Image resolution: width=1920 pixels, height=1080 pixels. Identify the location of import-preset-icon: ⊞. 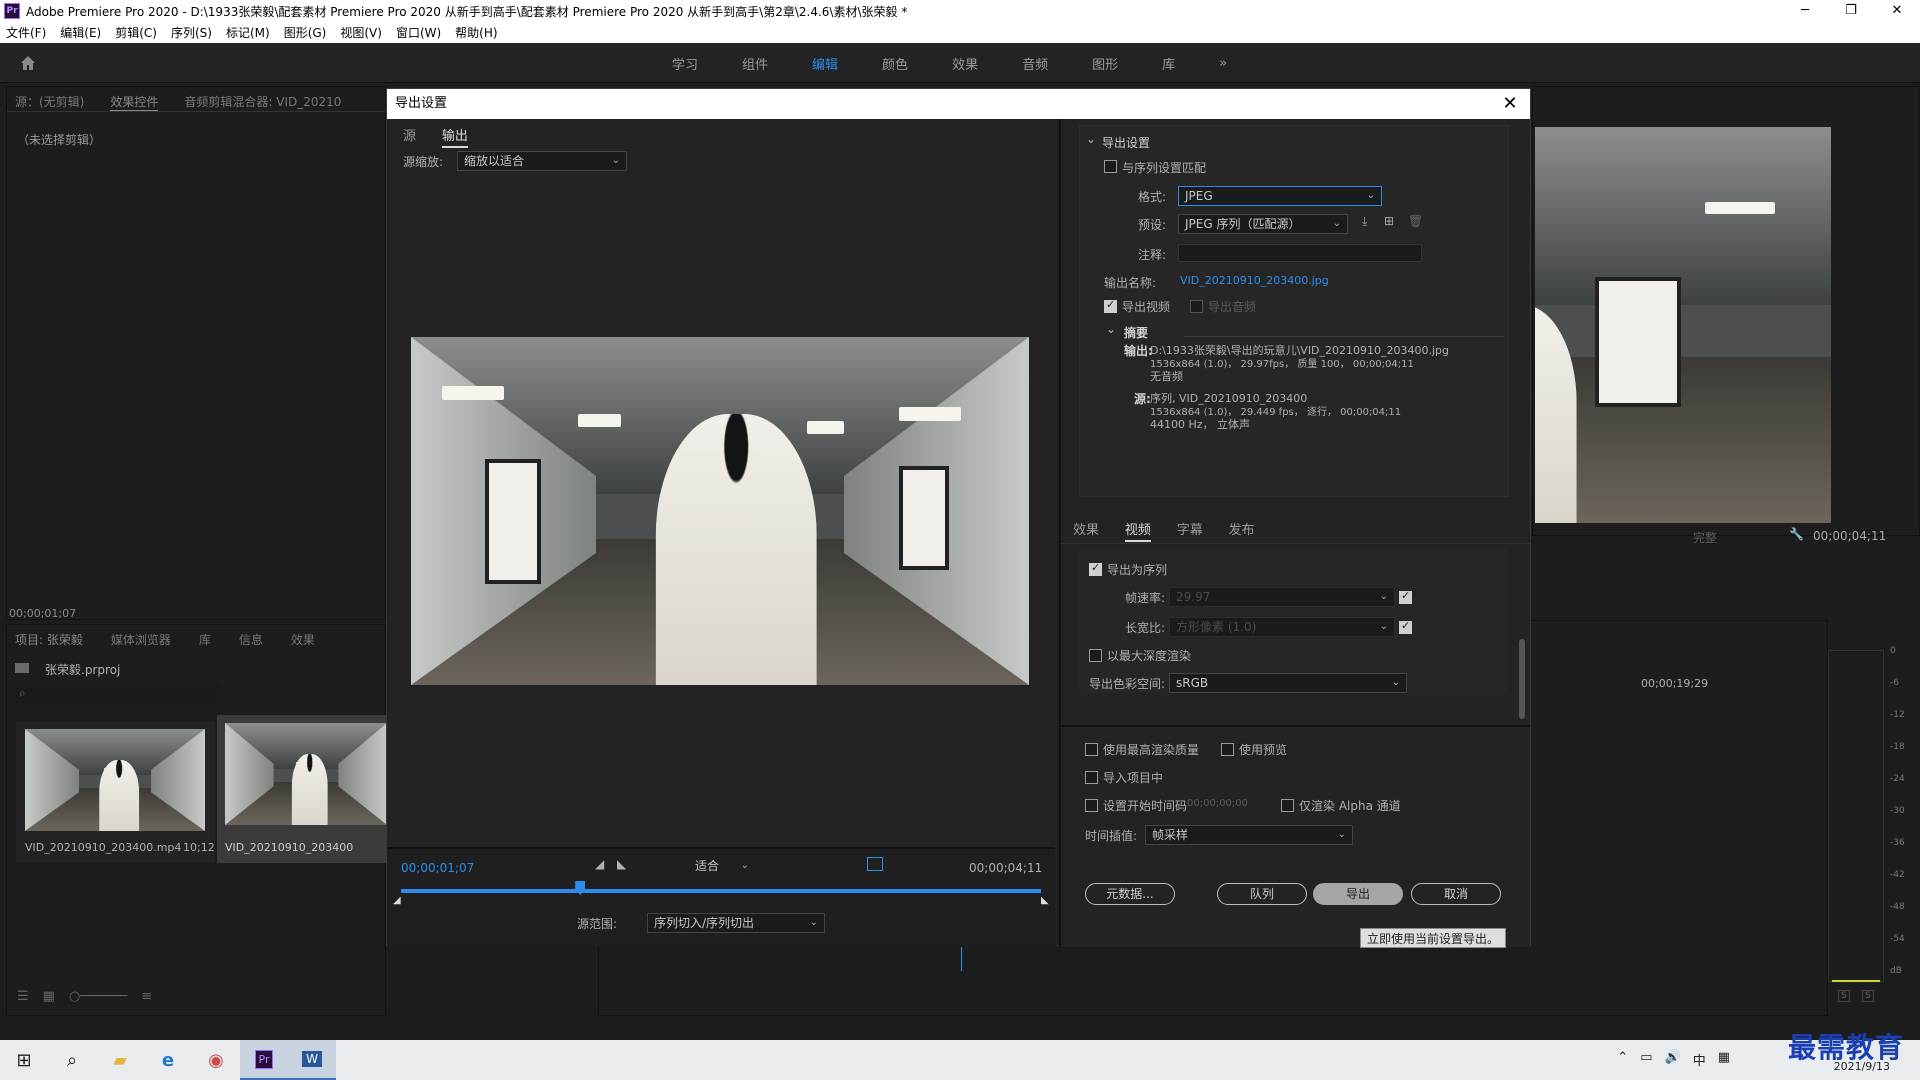
(1389, 221).